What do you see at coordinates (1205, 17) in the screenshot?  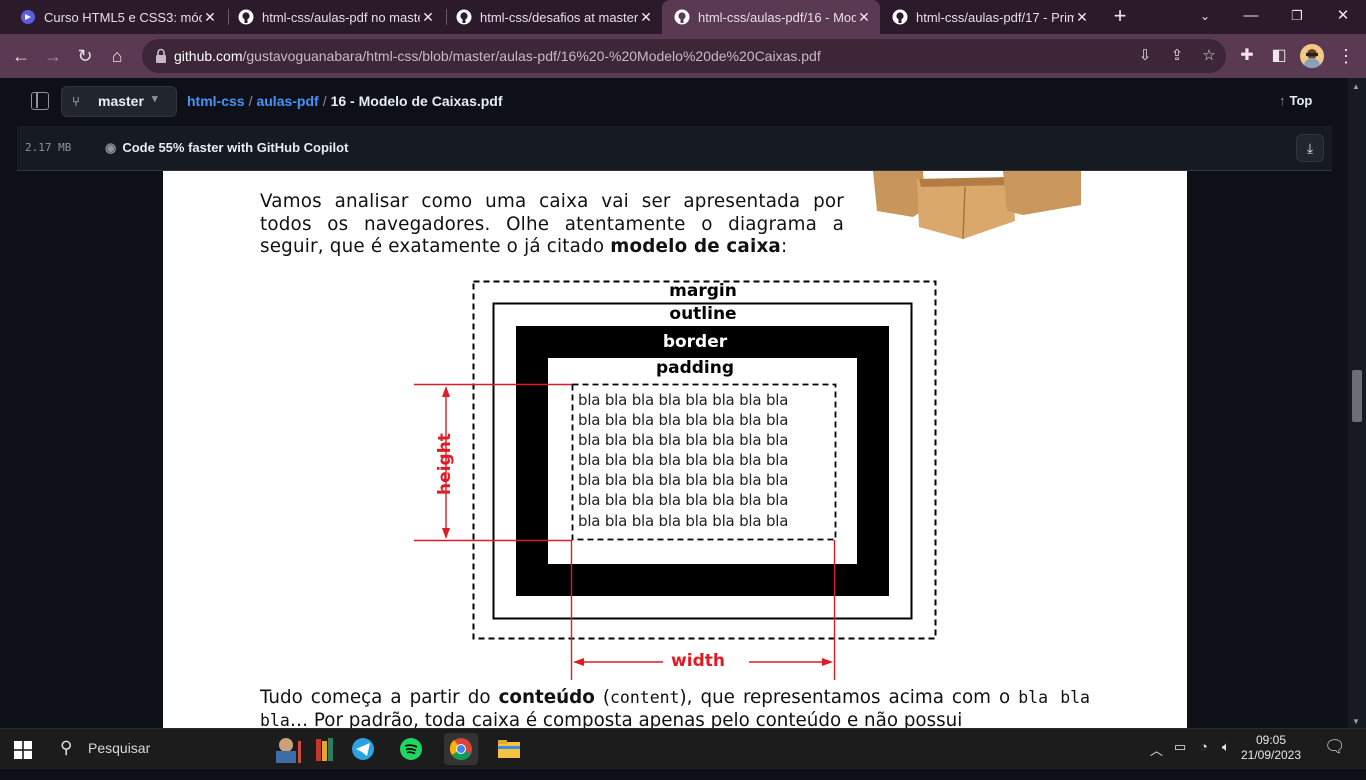 I see `tab-search-button: ⌄` at bounding box center [1205, 17].